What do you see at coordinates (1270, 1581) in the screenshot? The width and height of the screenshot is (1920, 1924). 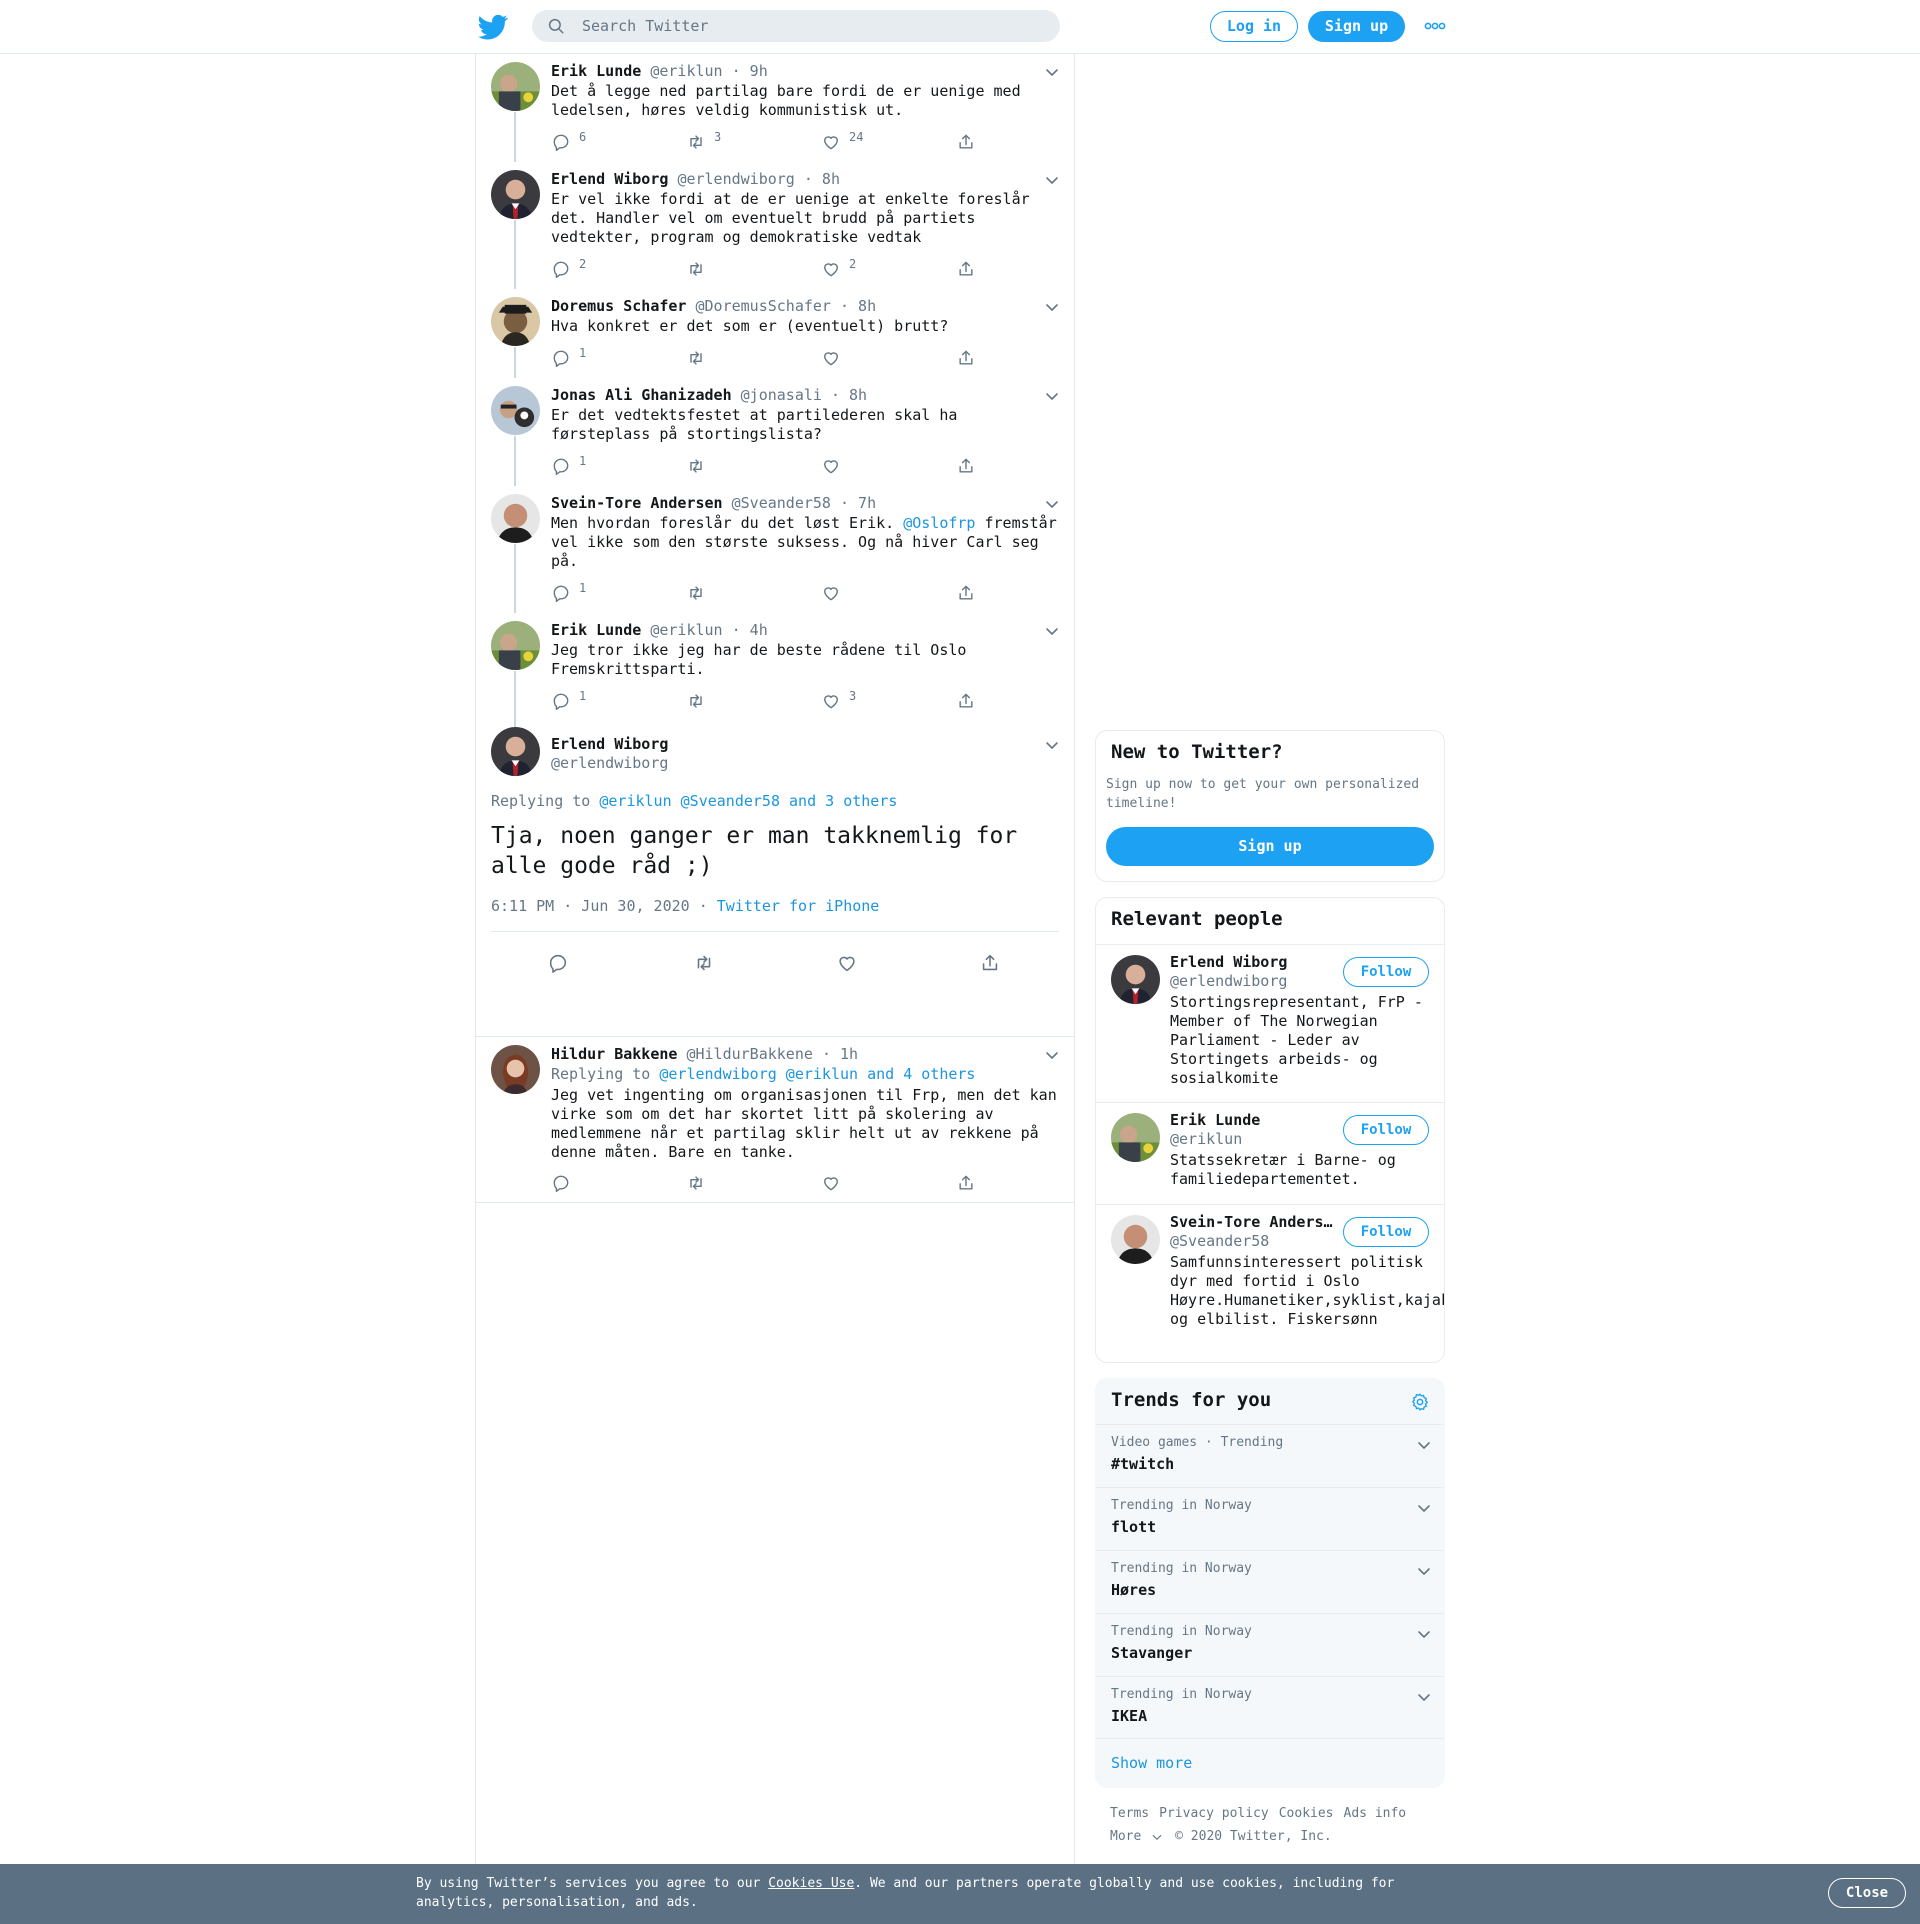 I see `trend-item: Trending in Norway Høres` at bounding box center [1270, 1581].